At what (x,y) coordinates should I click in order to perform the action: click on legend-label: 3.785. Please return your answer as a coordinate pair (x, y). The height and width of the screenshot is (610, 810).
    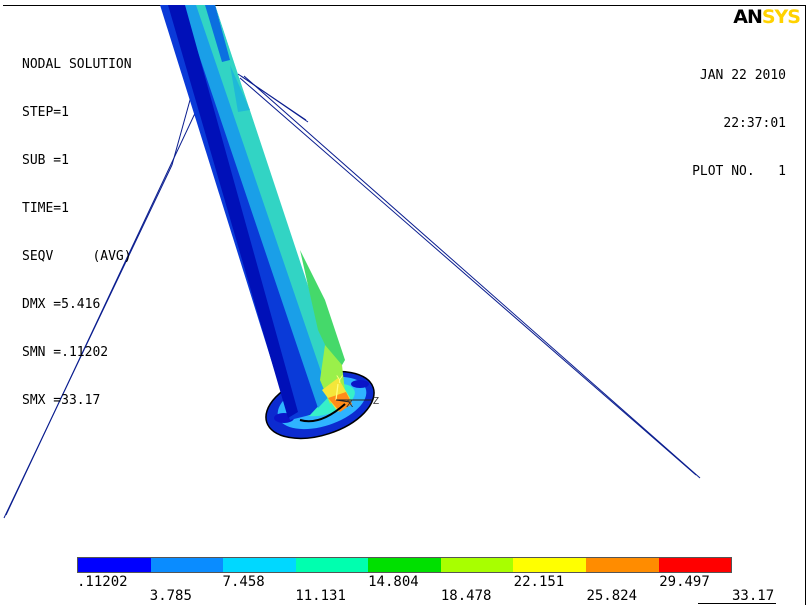
    Looking at the image, I should click on (170, 596).